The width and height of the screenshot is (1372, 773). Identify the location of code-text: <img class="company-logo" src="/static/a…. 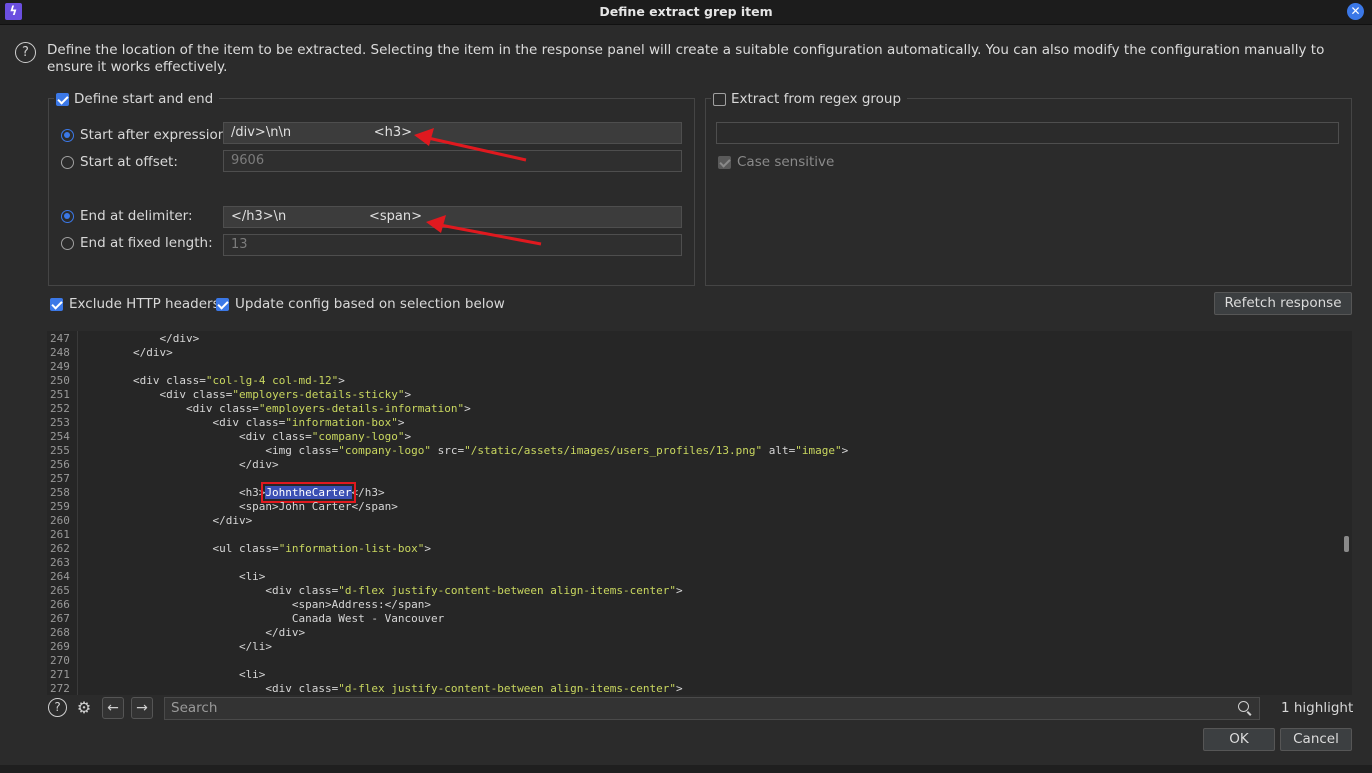
(464, 450).